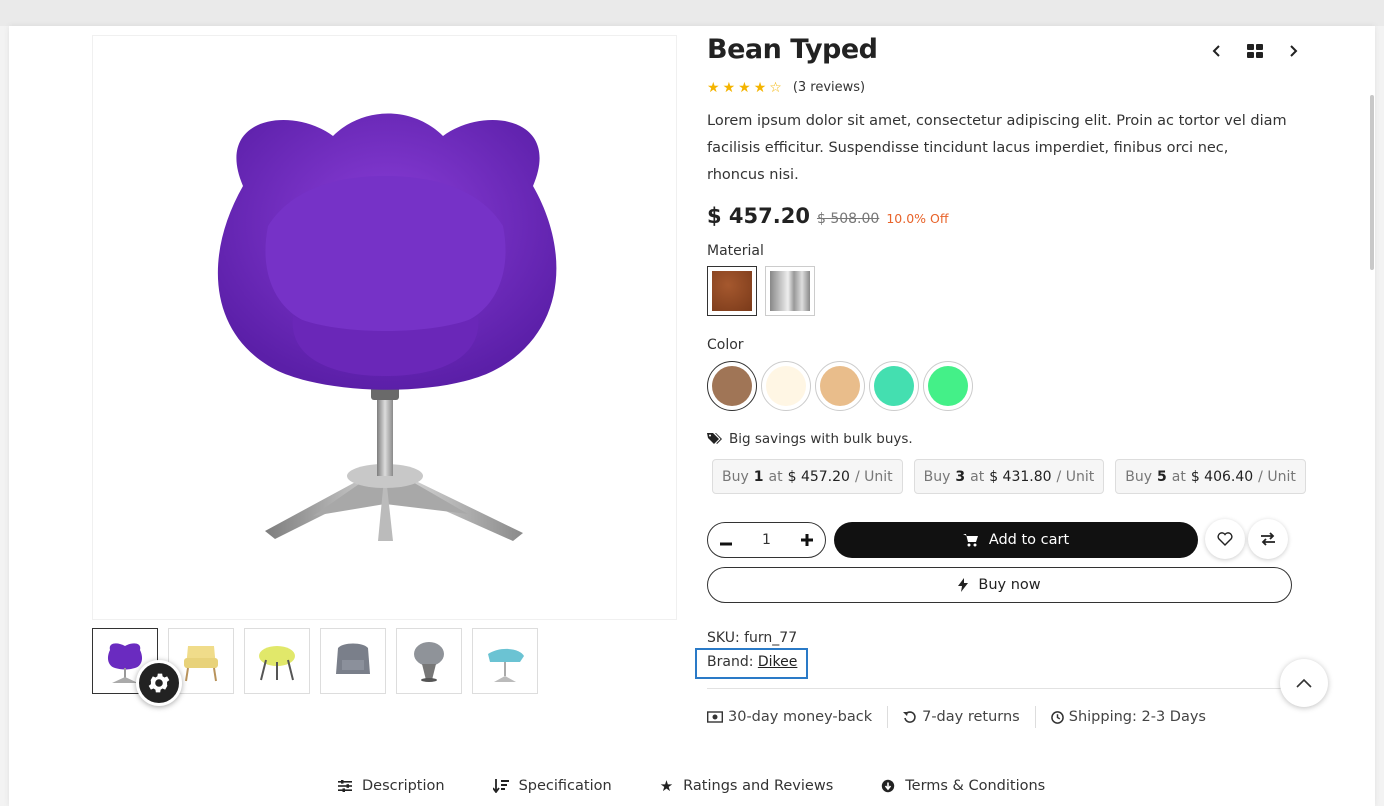 The width and height of the screenshot is (1384, 806). Describe the element at coordinates (735, 251) in the screenshot. I see `material-label: Material` at that location.